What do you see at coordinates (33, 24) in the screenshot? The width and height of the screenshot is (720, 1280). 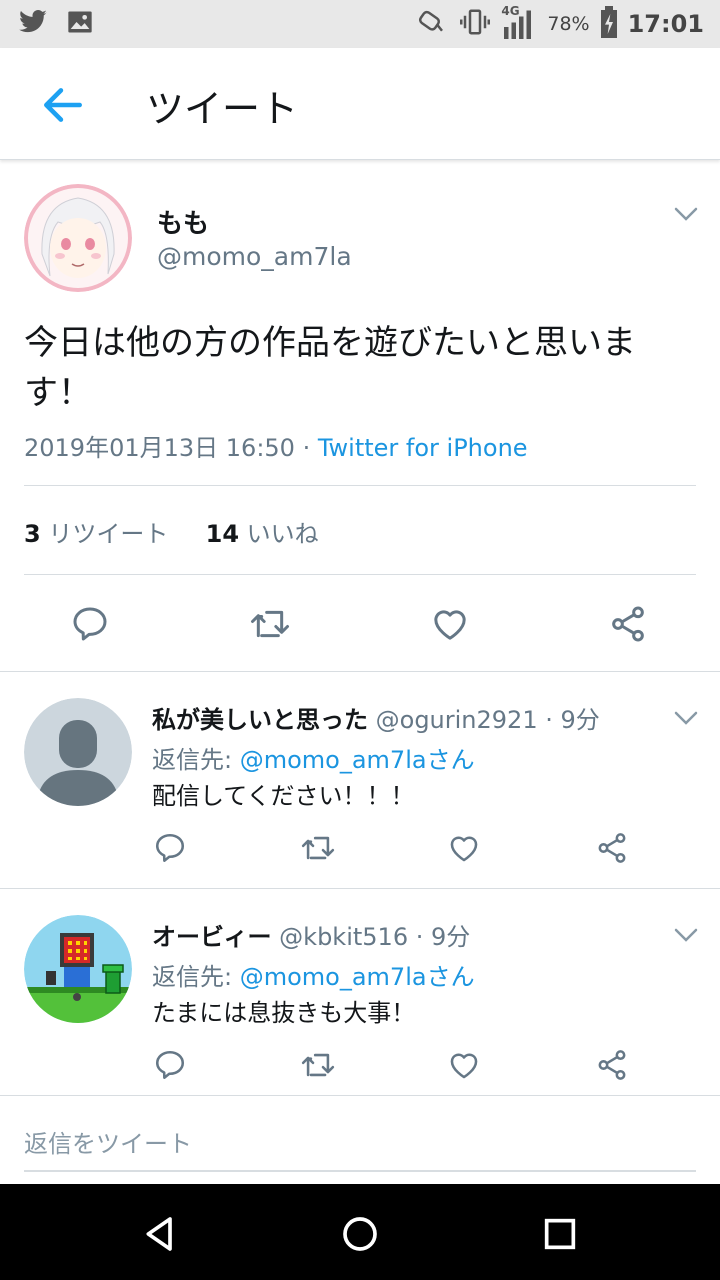 I see `twitter-bird-icon` at bounding box center [33, 24].